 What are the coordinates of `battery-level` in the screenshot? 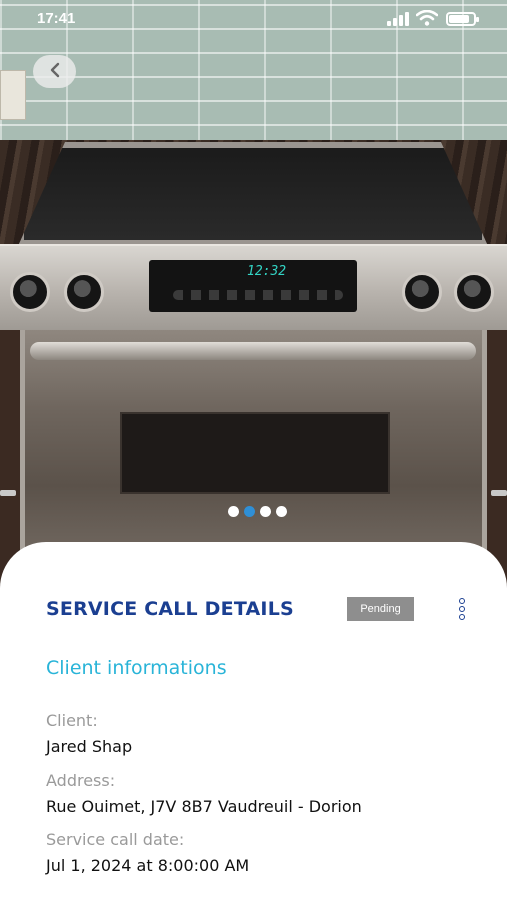 It's located at (459, 19).